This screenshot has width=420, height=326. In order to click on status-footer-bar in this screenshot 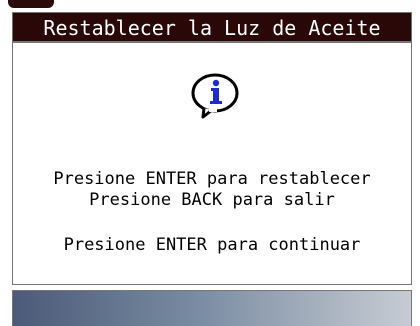, I will do `click(212, 308)`.